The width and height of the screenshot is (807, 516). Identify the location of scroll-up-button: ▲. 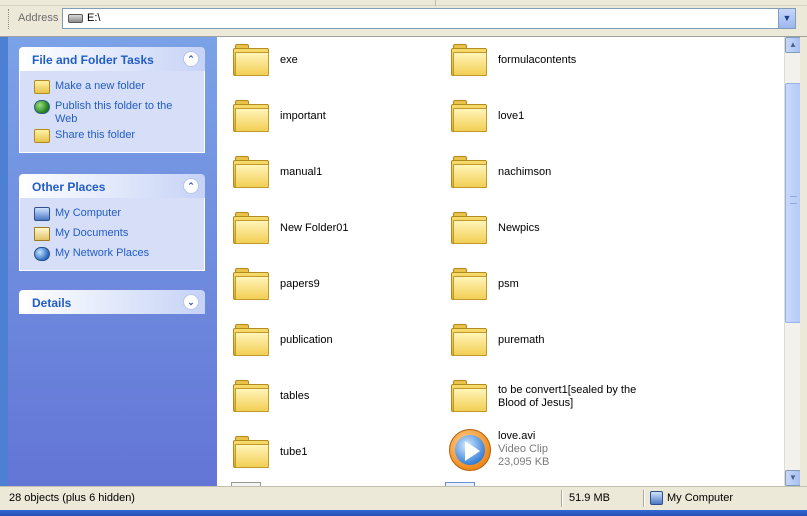
(793, 45).